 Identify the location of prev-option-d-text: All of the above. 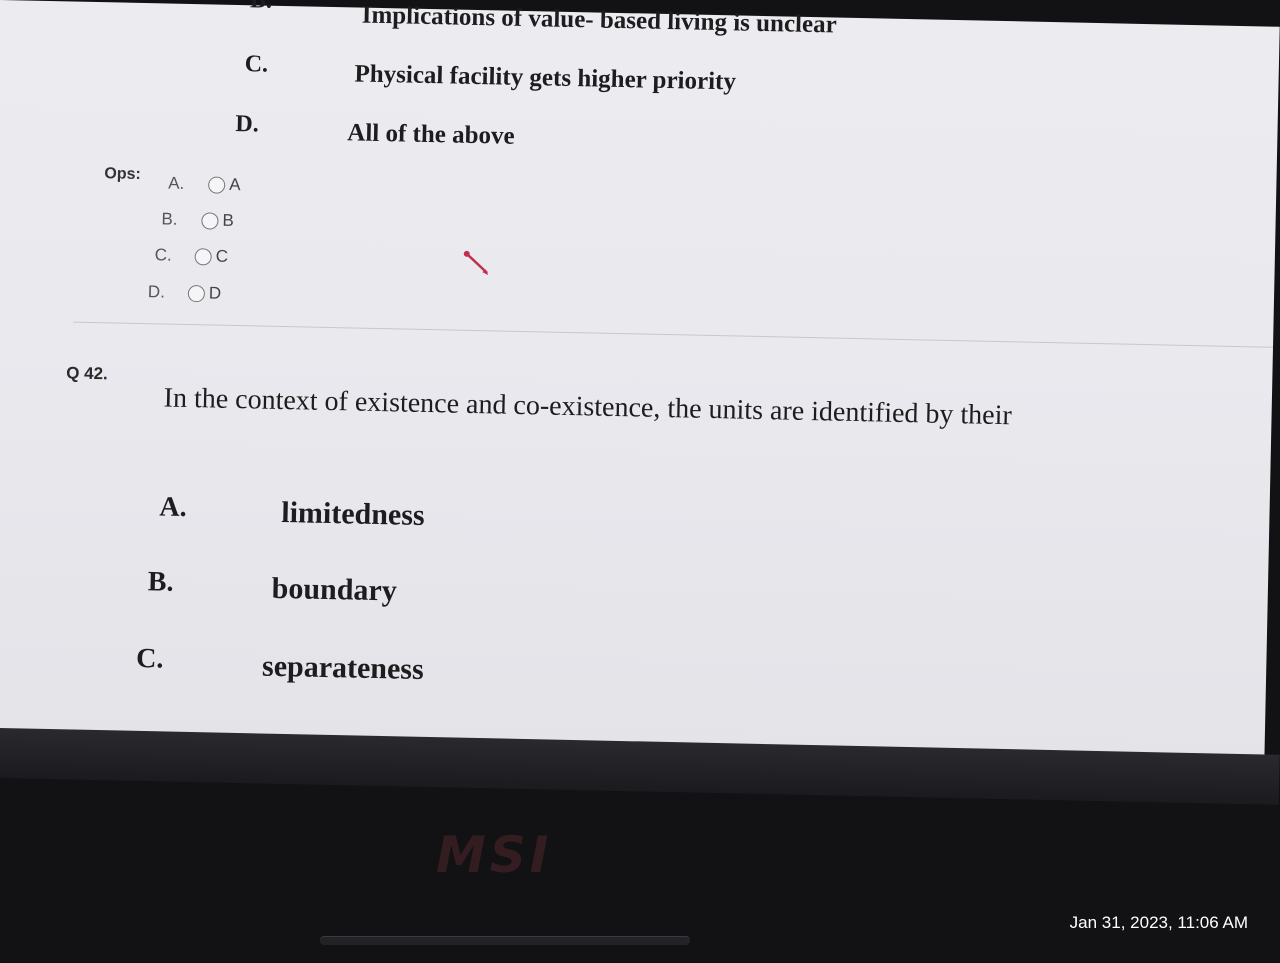
(431, 134).